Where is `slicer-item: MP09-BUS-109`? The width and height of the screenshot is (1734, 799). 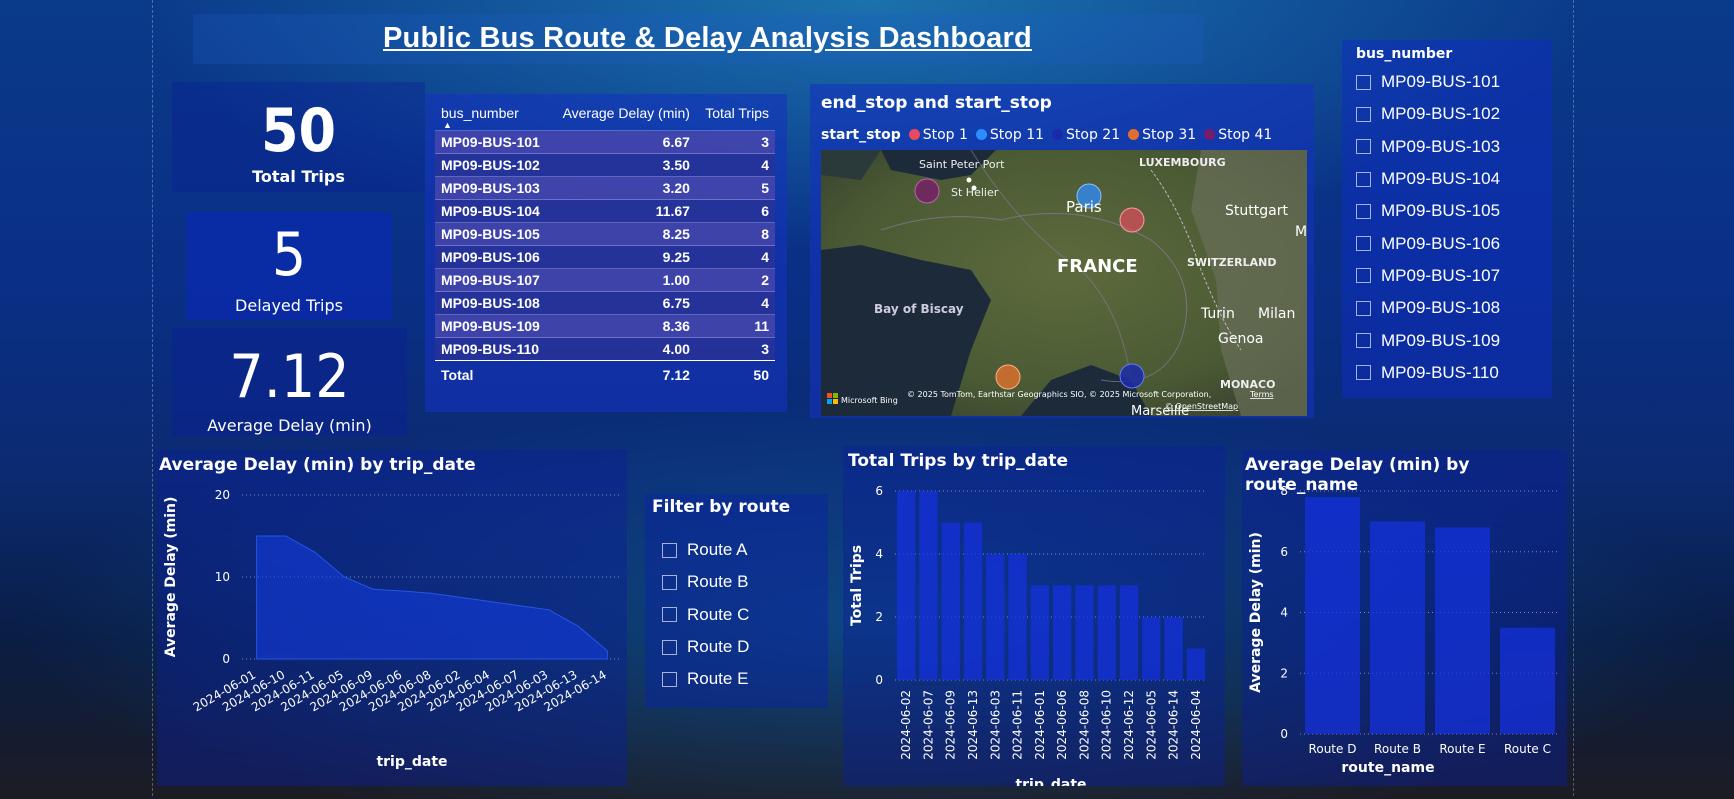
slicer-item: MP09-BUS-109 is located at coordinates (1428, 340).